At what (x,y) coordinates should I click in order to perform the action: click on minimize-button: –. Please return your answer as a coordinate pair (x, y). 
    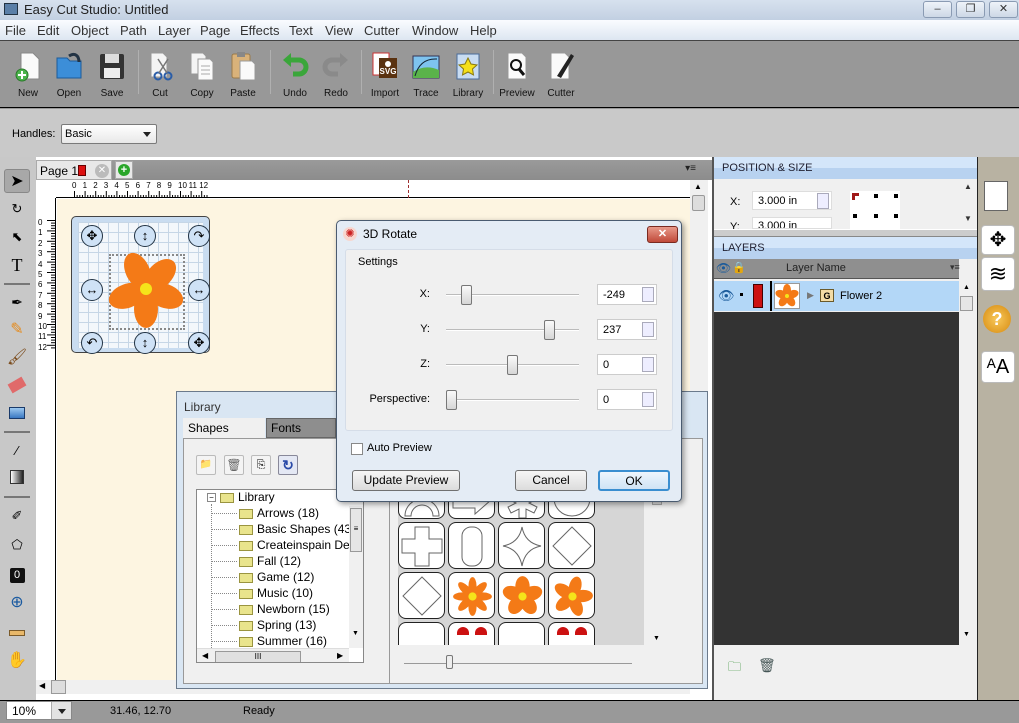
    Looking at the image, I should click on (937, 9).